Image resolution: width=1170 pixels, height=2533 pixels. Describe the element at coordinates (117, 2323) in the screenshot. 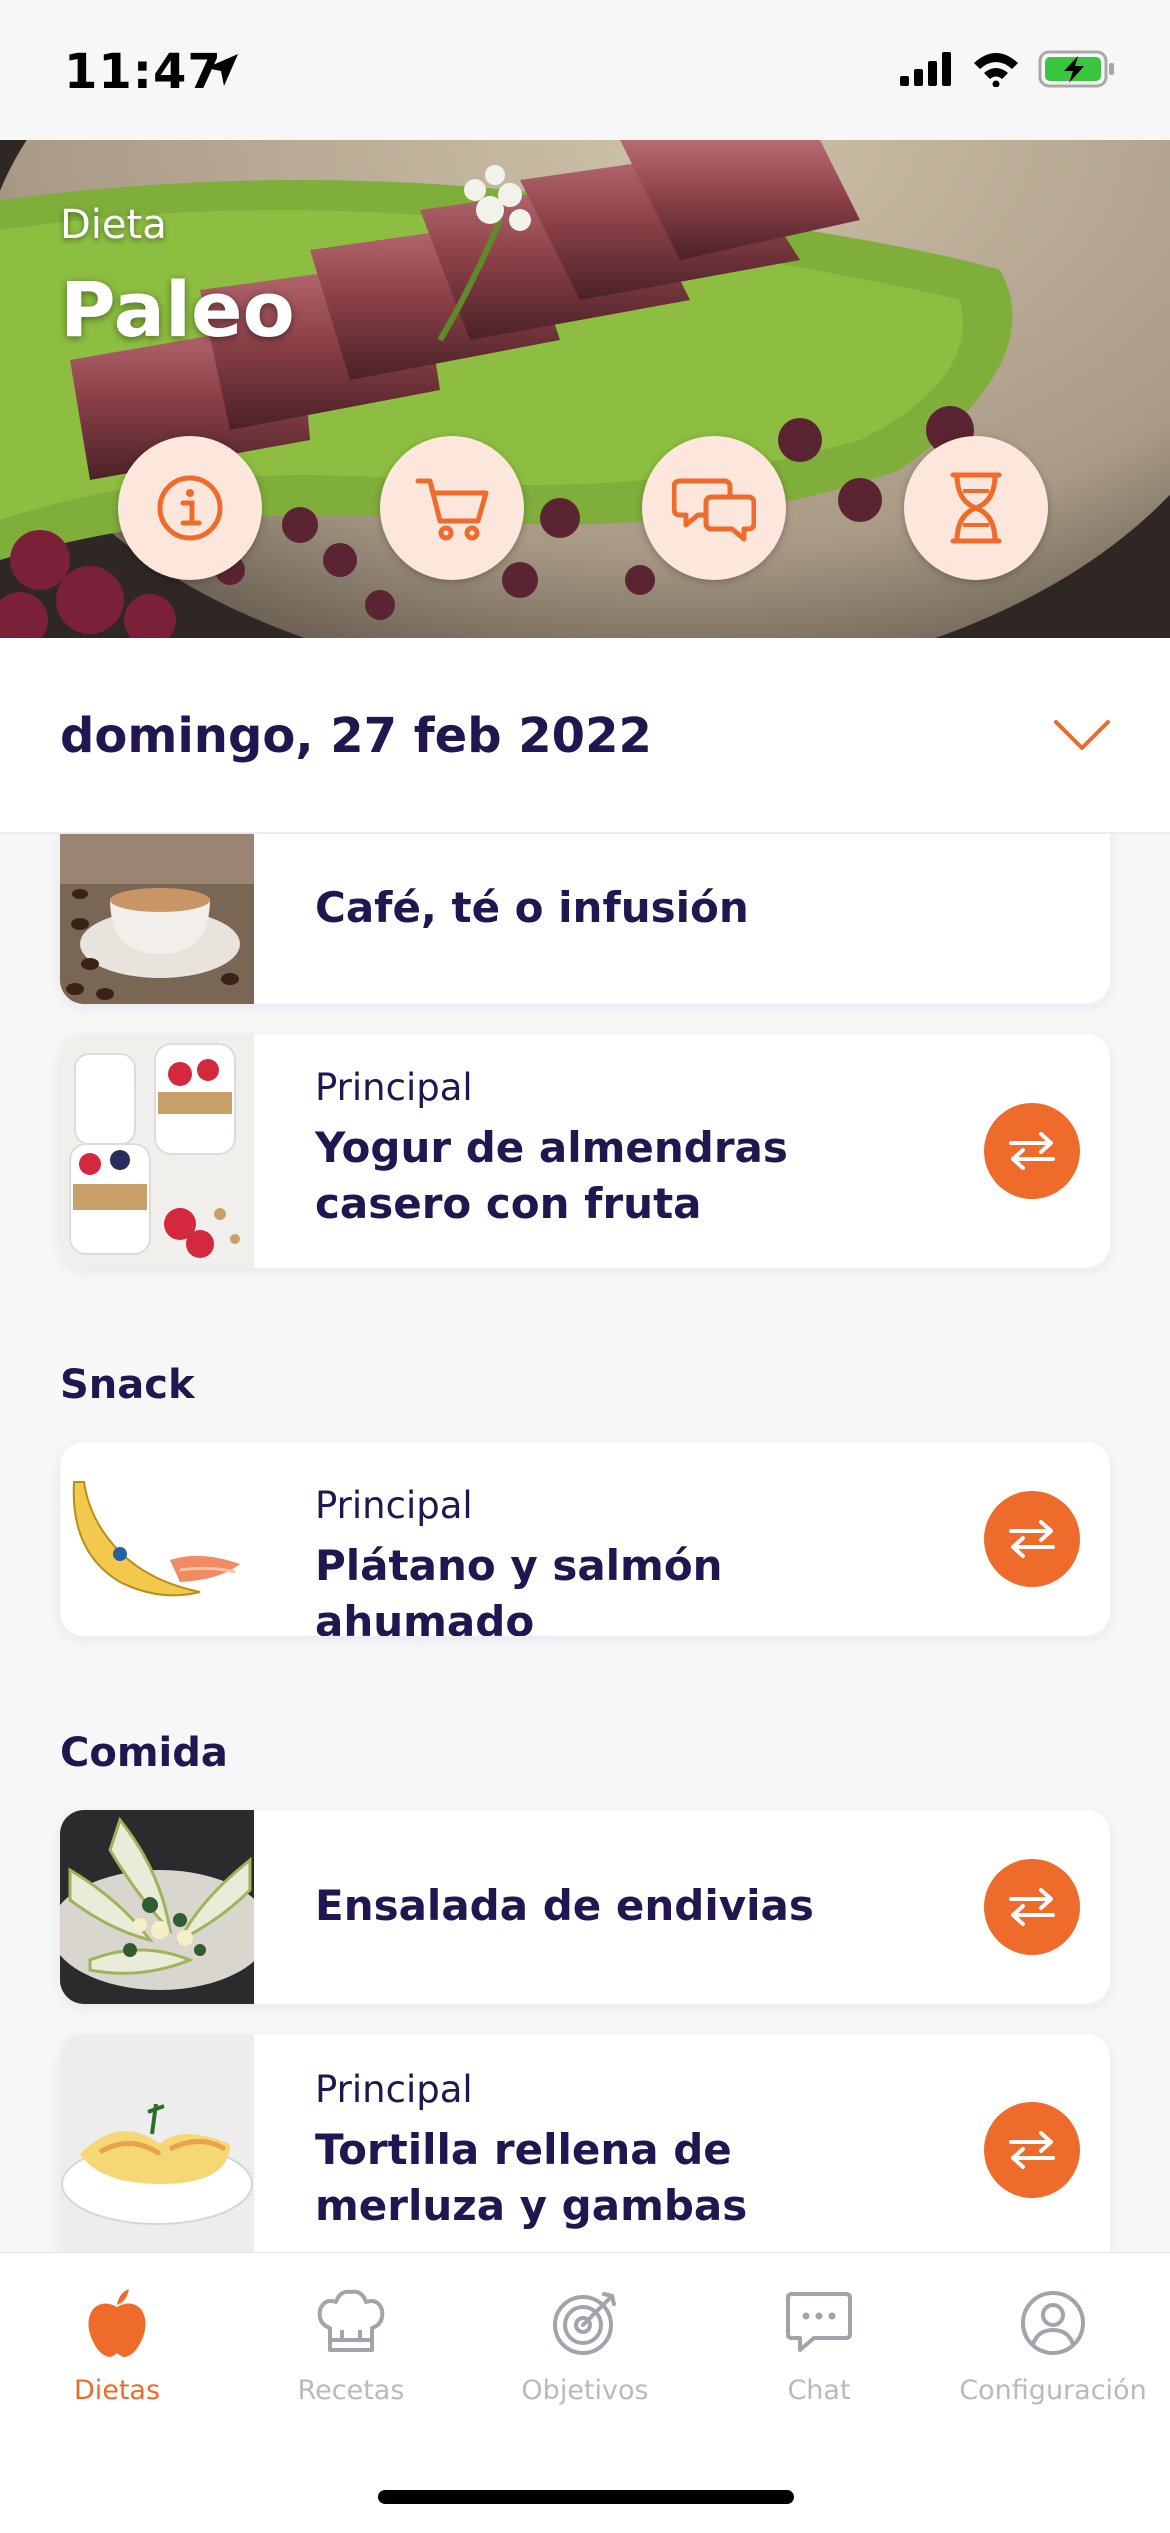

I see `apple-icon` at that location.